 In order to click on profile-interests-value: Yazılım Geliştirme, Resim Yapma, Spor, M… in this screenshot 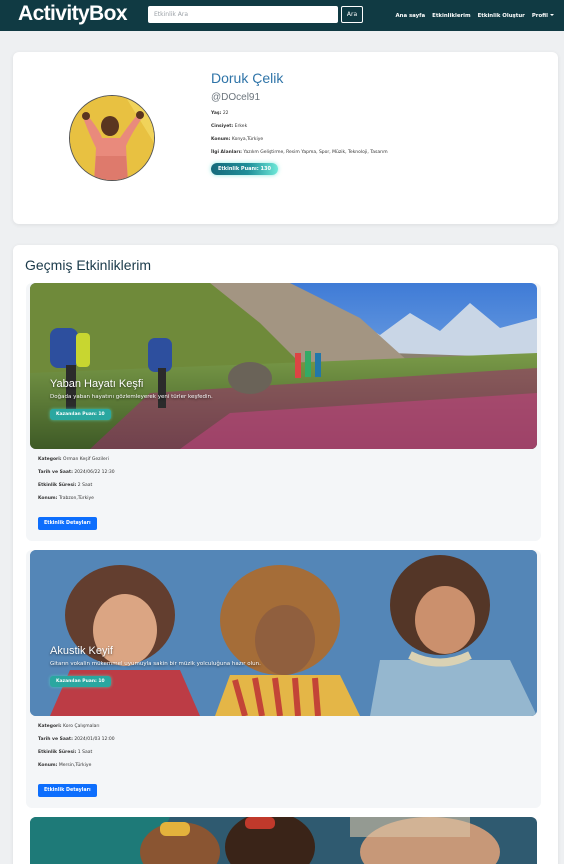, I will do `click(315, 152)`.